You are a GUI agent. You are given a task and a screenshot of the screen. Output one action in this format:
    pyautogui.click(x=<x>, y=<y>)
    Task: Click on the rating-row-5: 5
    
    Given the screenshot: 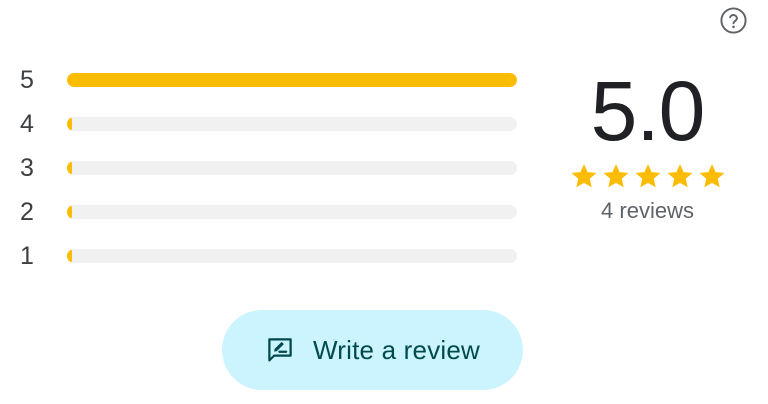 What is the action you would take?
    pyautogui.click(x=270, y=80)
    